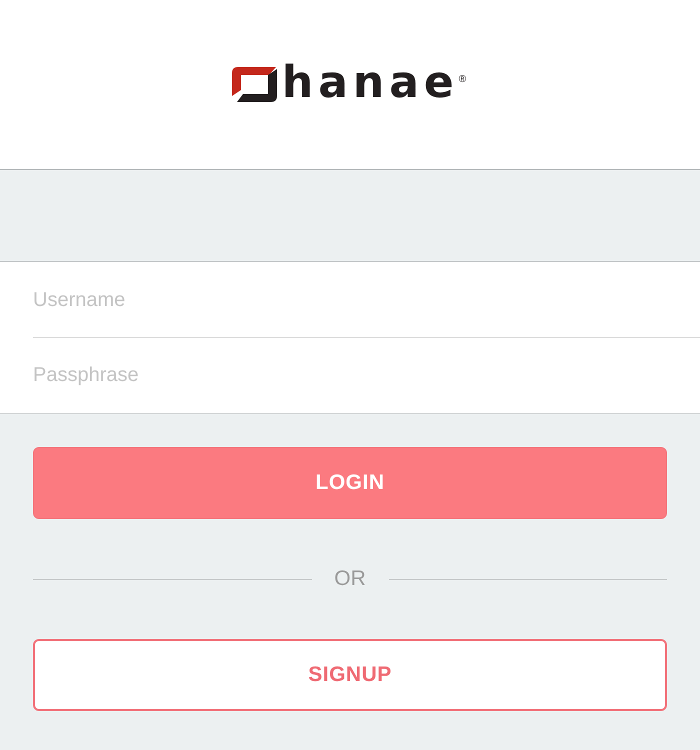 This screenshot has height=750, width=700. What do you see at coordinates (350, 300) in the screenshot?
I see `username-field: Username` at bounding box center [350, 300].